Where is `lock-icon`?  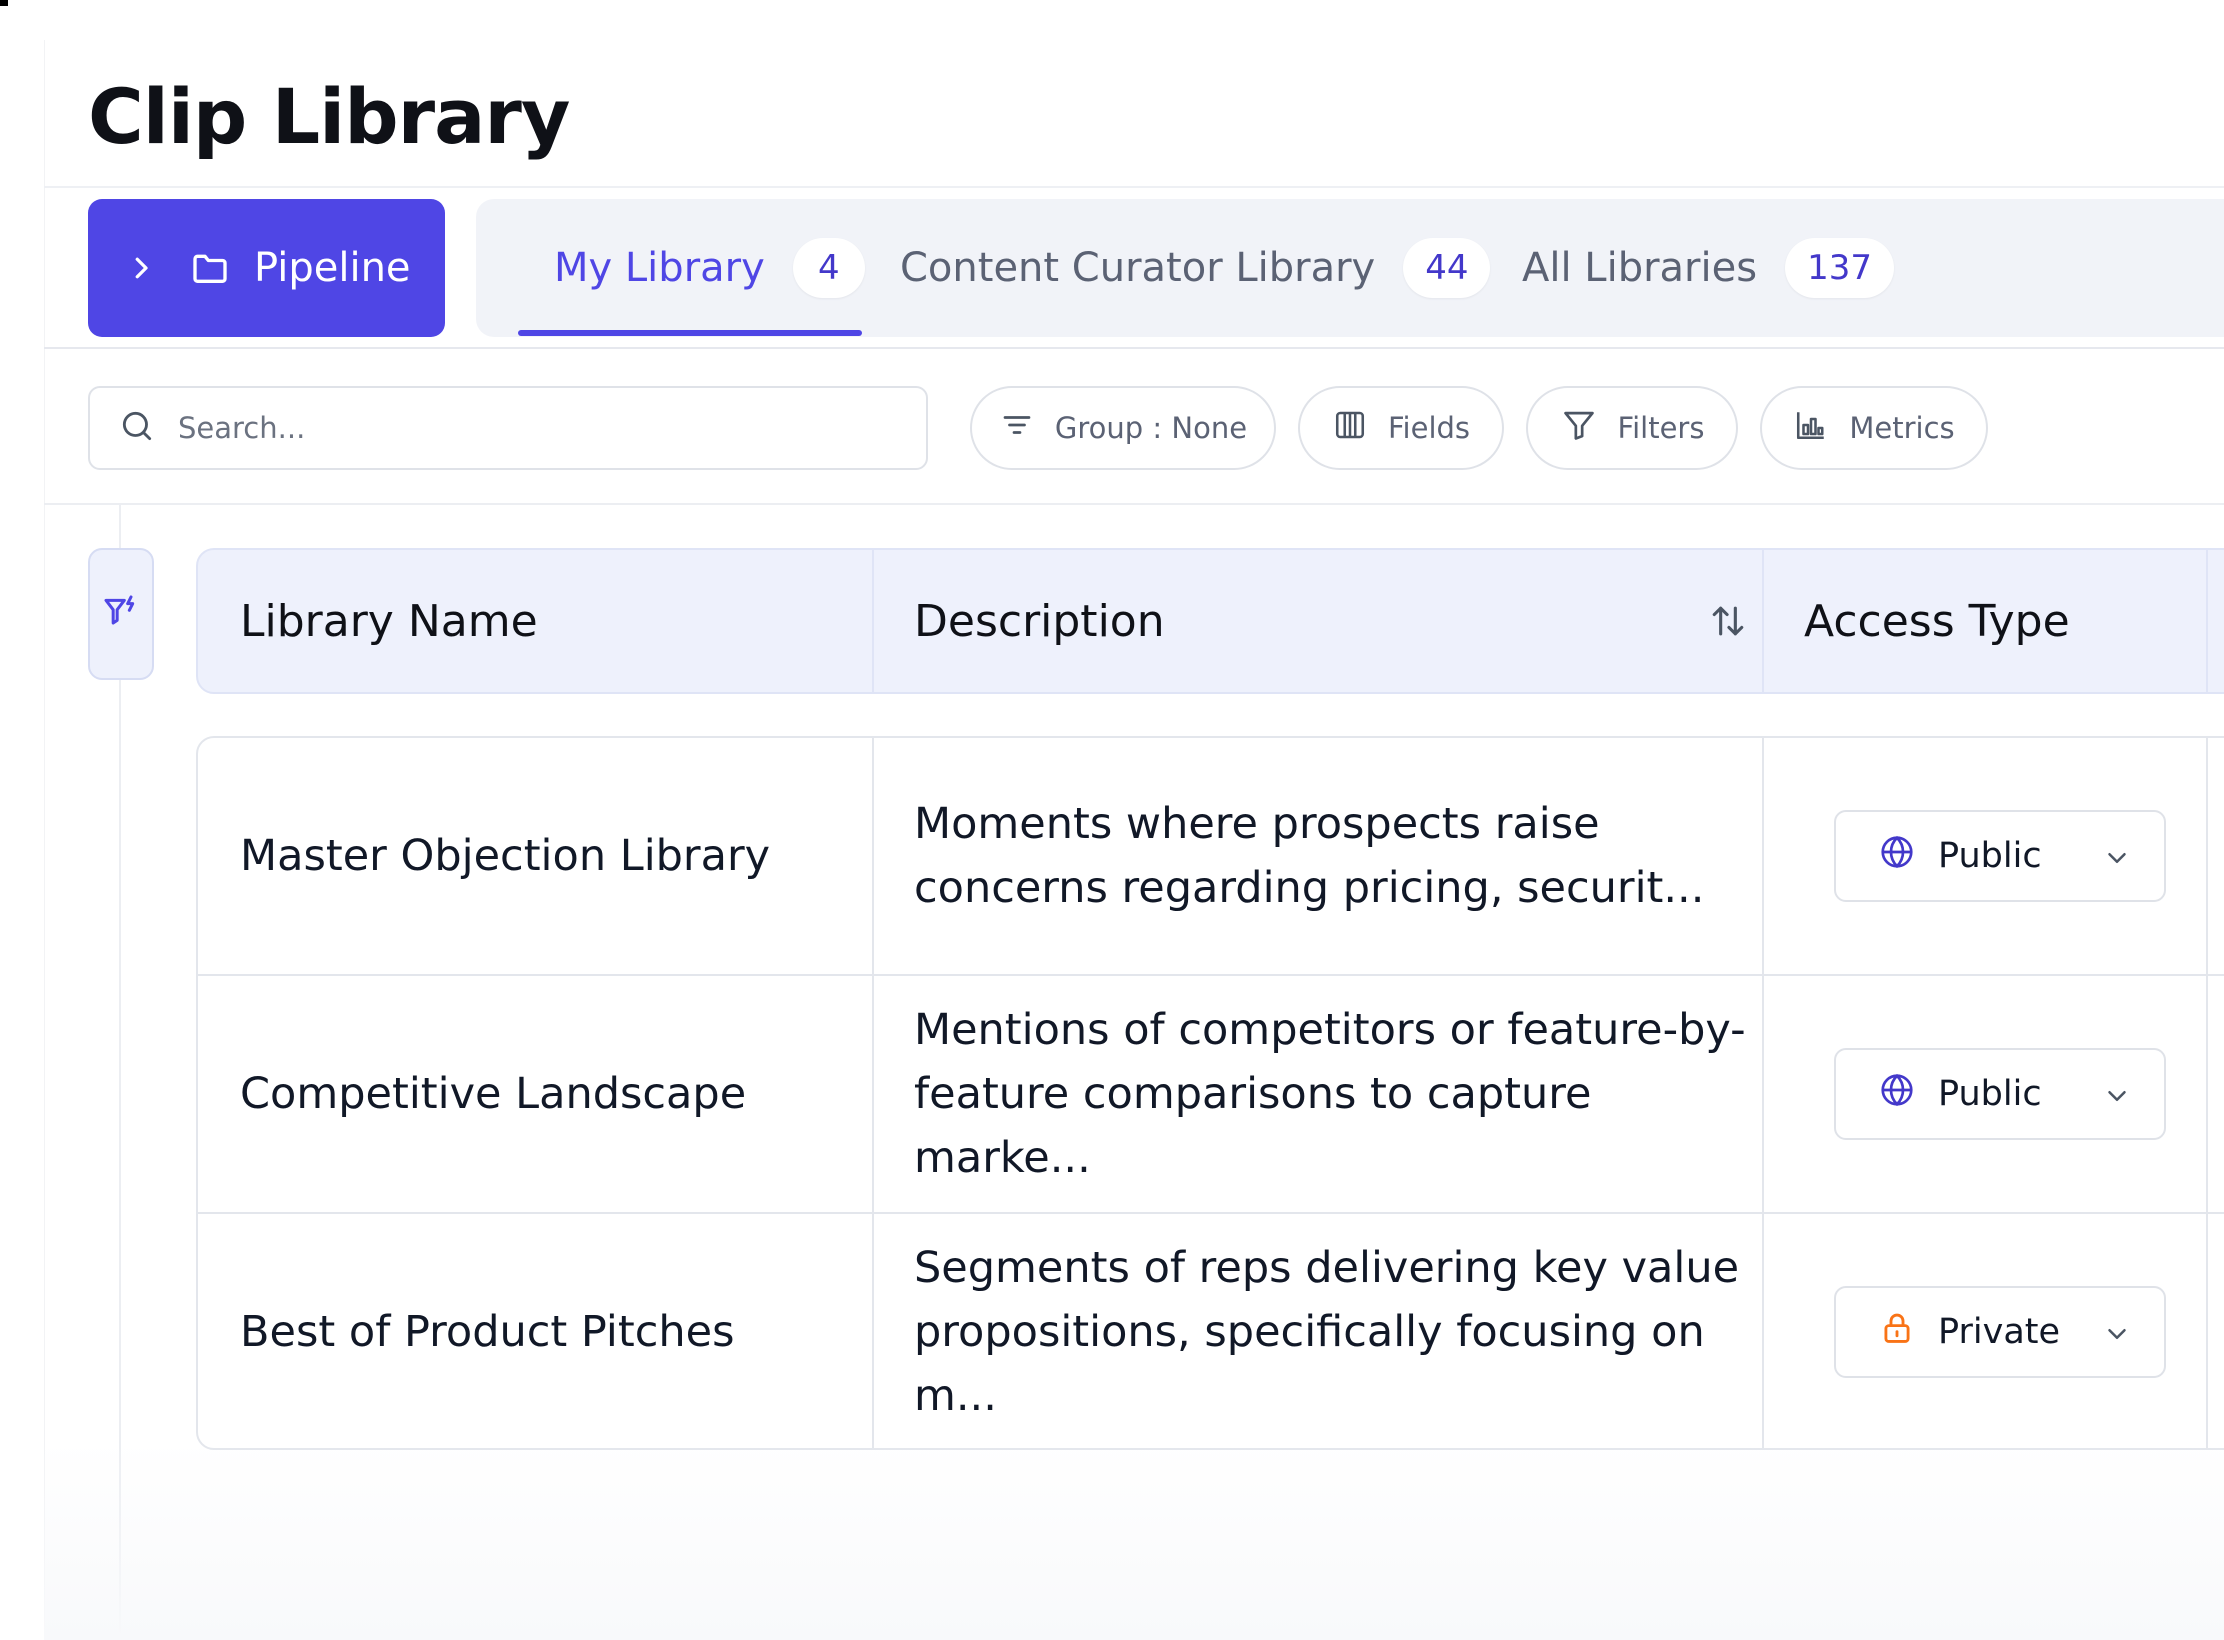 lock-icon is located at coordinates (1897, 1332).